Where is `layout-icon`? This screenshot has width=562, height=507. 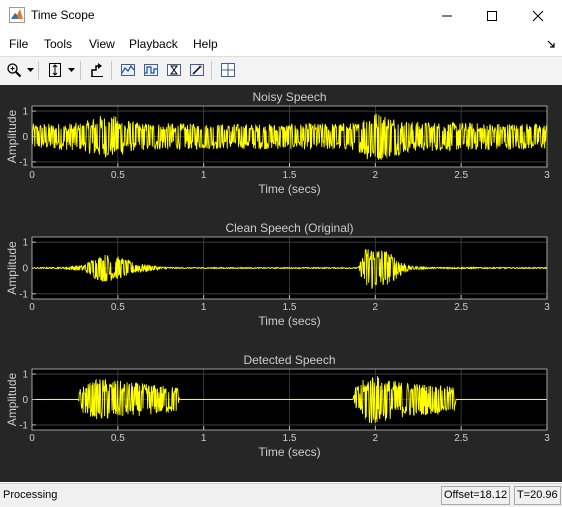
layout-icon is located at coordinates (228, 70).